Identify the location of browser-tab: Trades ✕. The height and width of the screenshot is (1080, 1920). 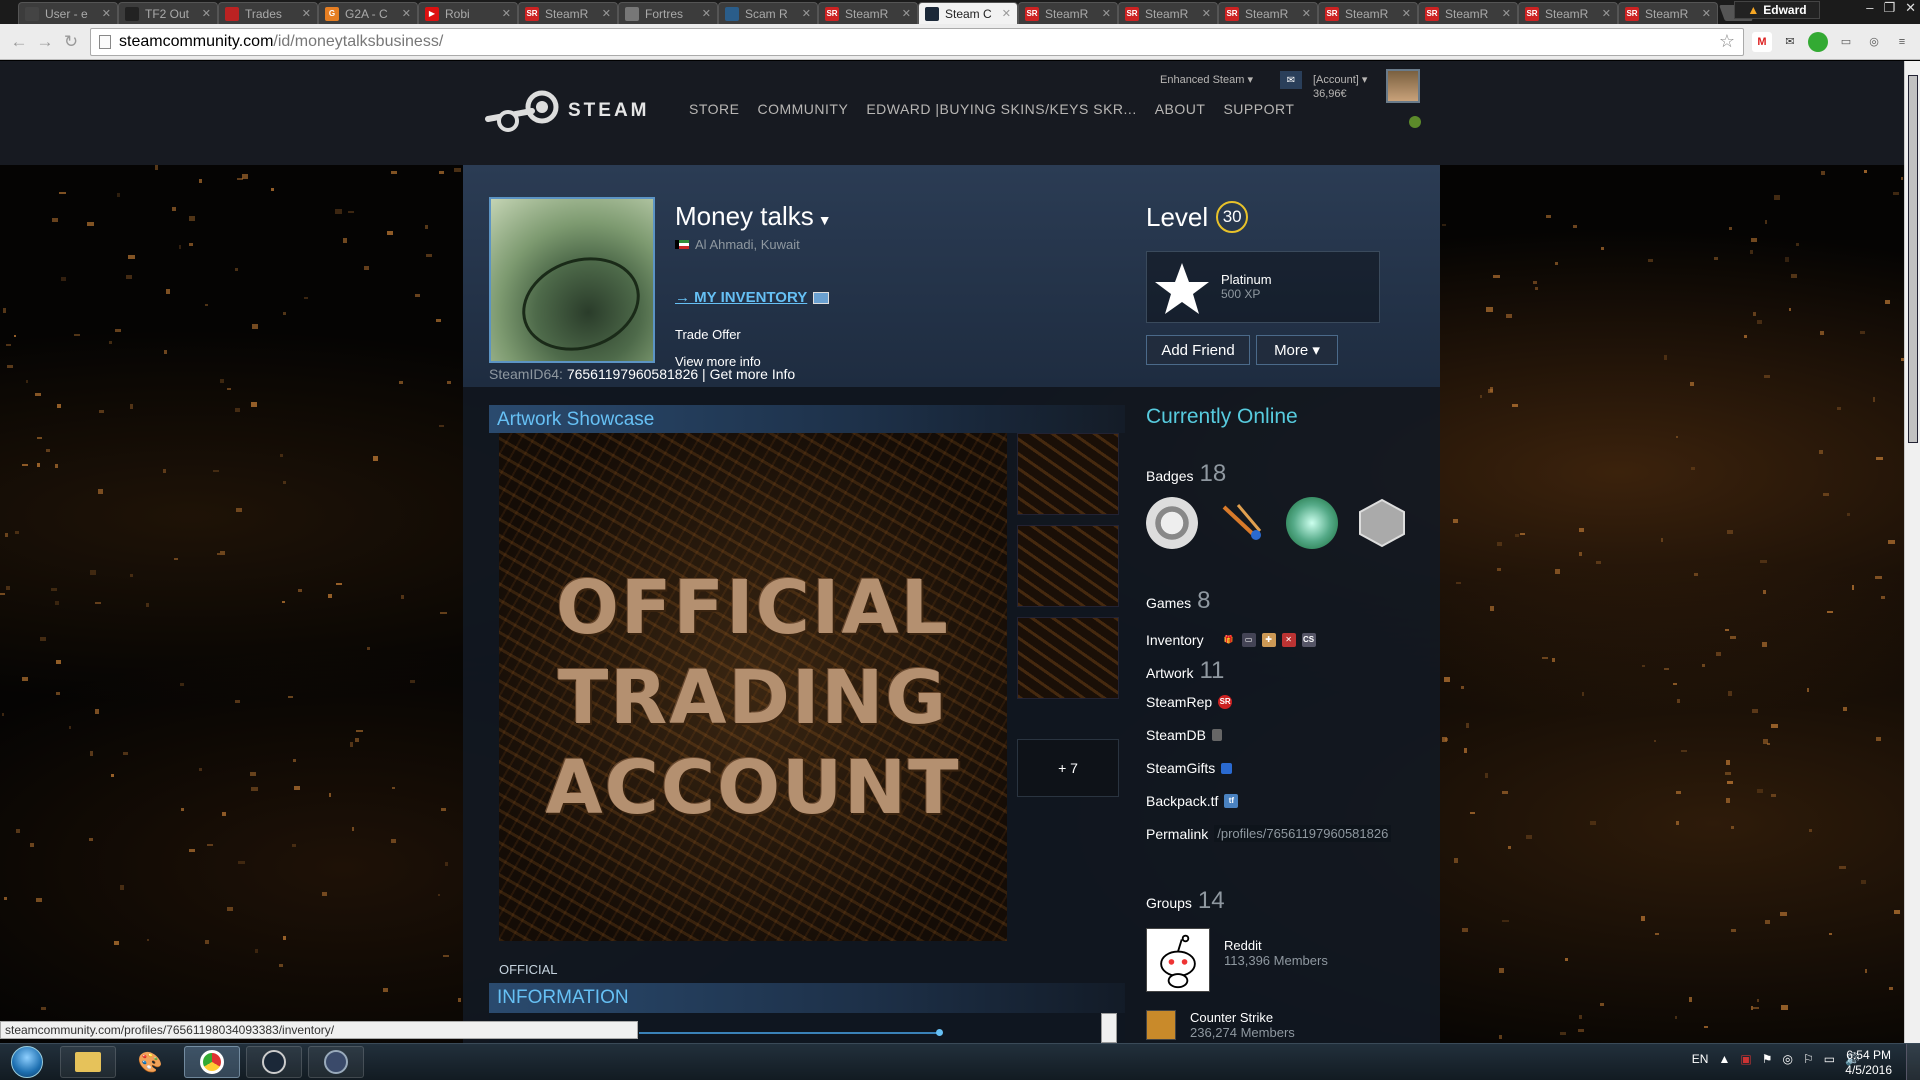
(268, 13).